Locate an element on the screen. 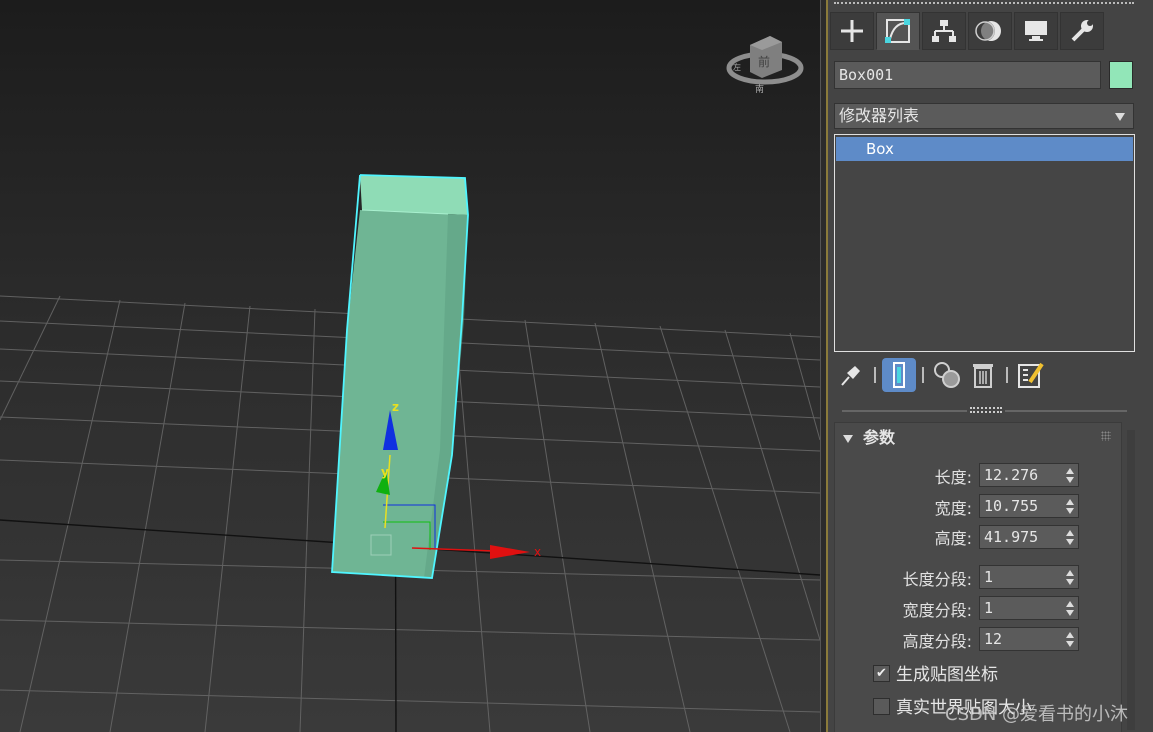 This screenshot has height=732, width=1153. motion-tab is located at coordinates (990, 31).